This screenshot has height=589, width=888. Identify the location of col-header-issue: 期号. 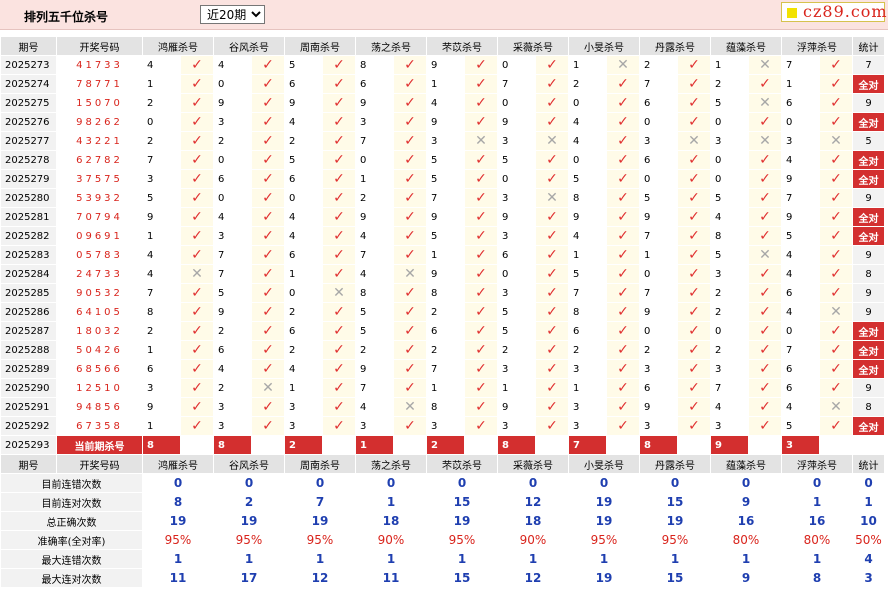
(28, 464).